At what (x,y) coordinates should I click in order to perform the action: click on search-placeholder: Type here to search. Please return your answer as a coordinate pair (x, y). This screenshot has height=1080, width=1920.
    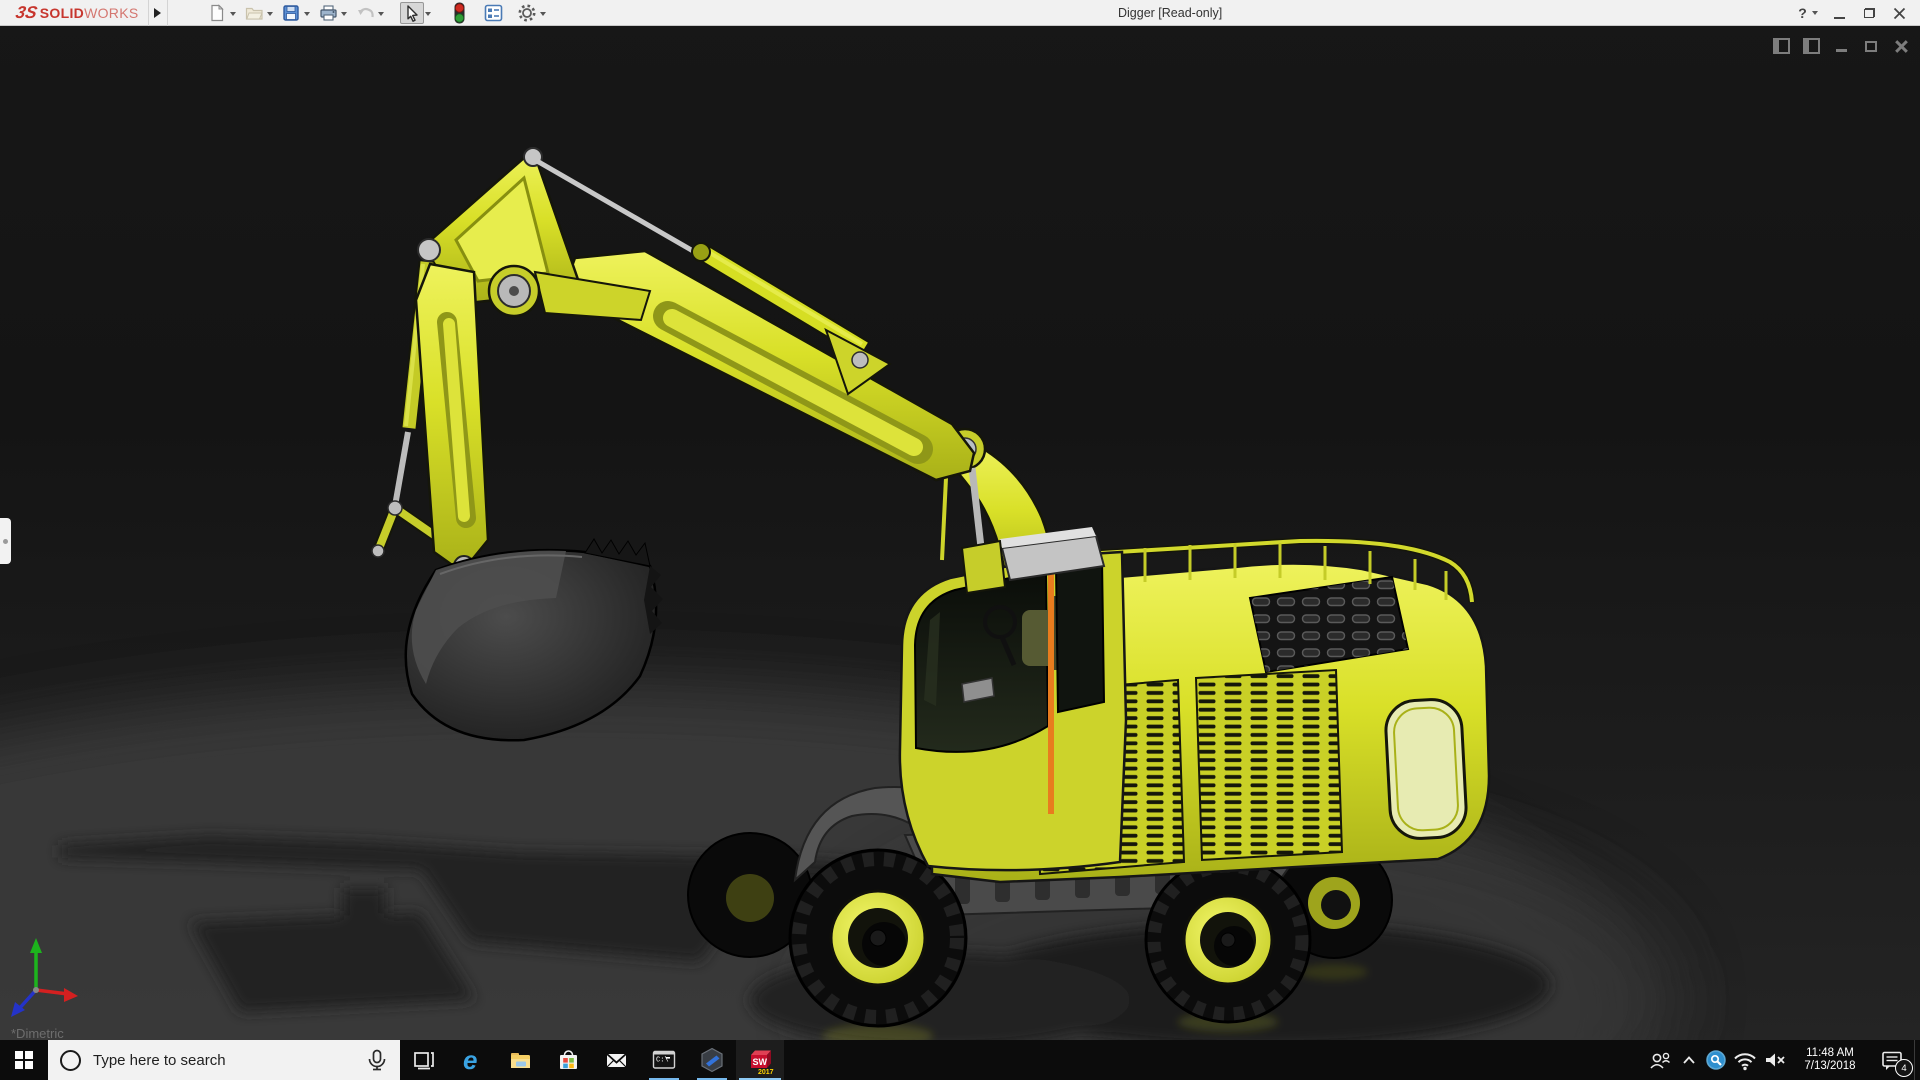
    Looking at the image, I should click on (159, 1060).